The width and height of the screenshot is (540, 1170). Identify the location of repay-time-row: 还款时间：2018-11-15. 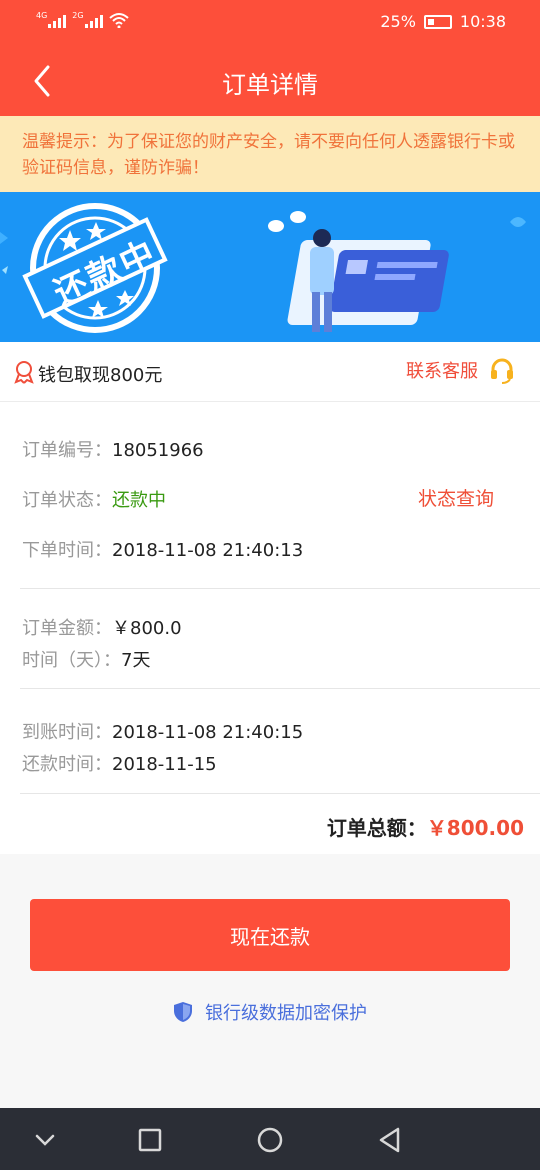
(119, 763).